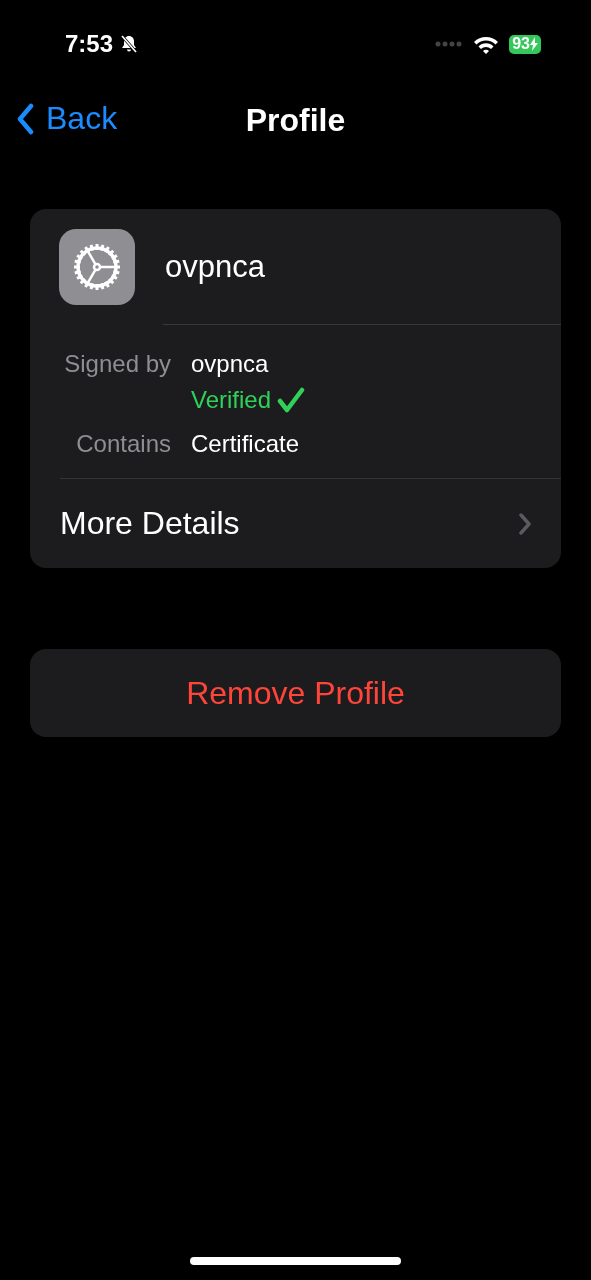 This screenshot has height=1280, width=591. I want to click on more-details-row: More Details, so click(295, 523).